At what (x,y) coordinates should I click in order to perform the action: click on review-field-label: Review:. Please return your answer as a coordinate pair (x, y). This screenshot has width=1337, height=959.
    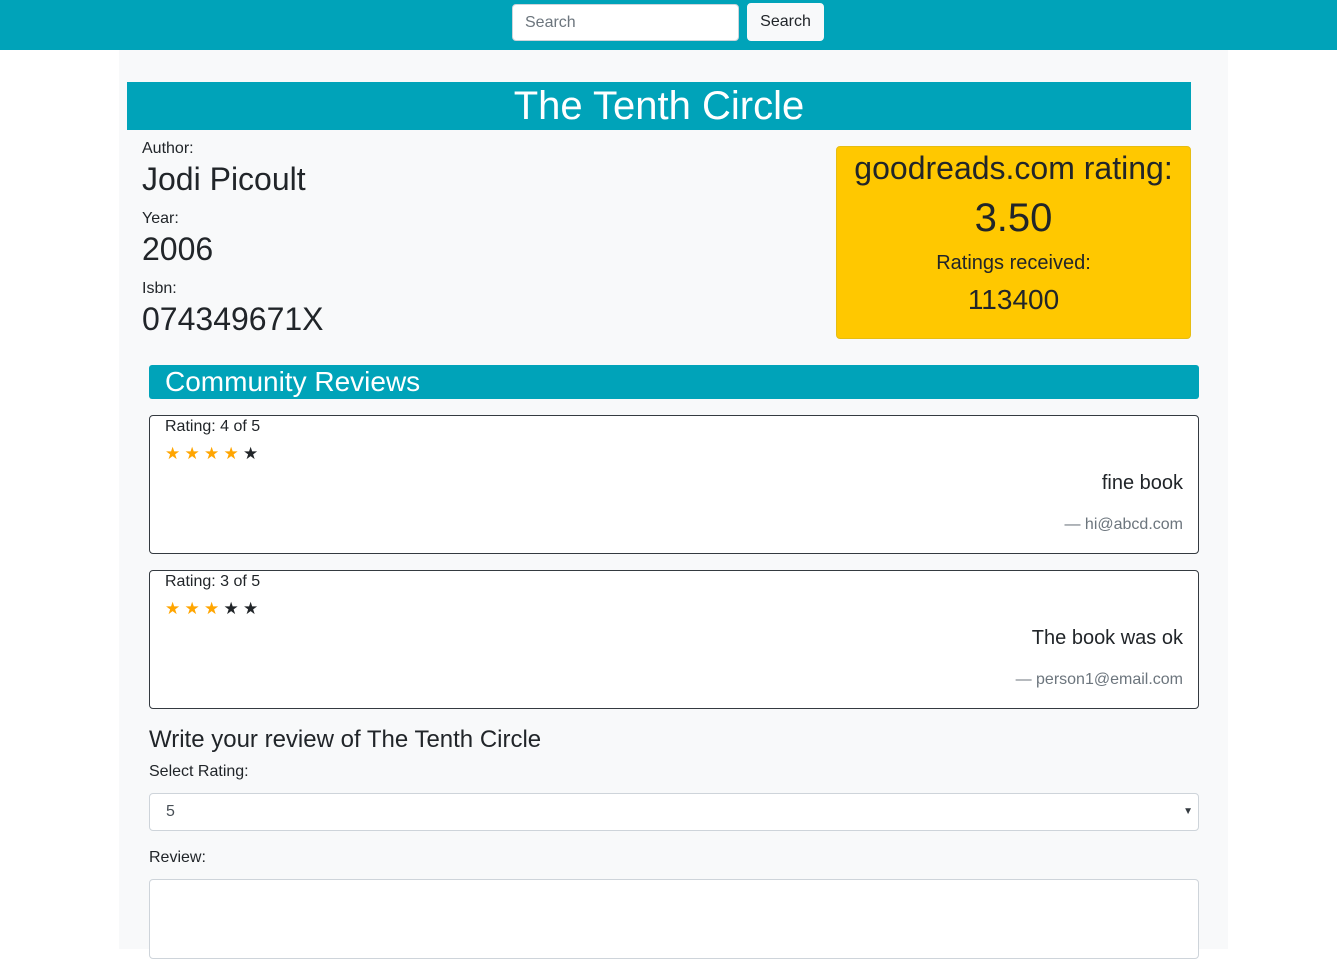
    Looking at the image, I should click on (177, 857).